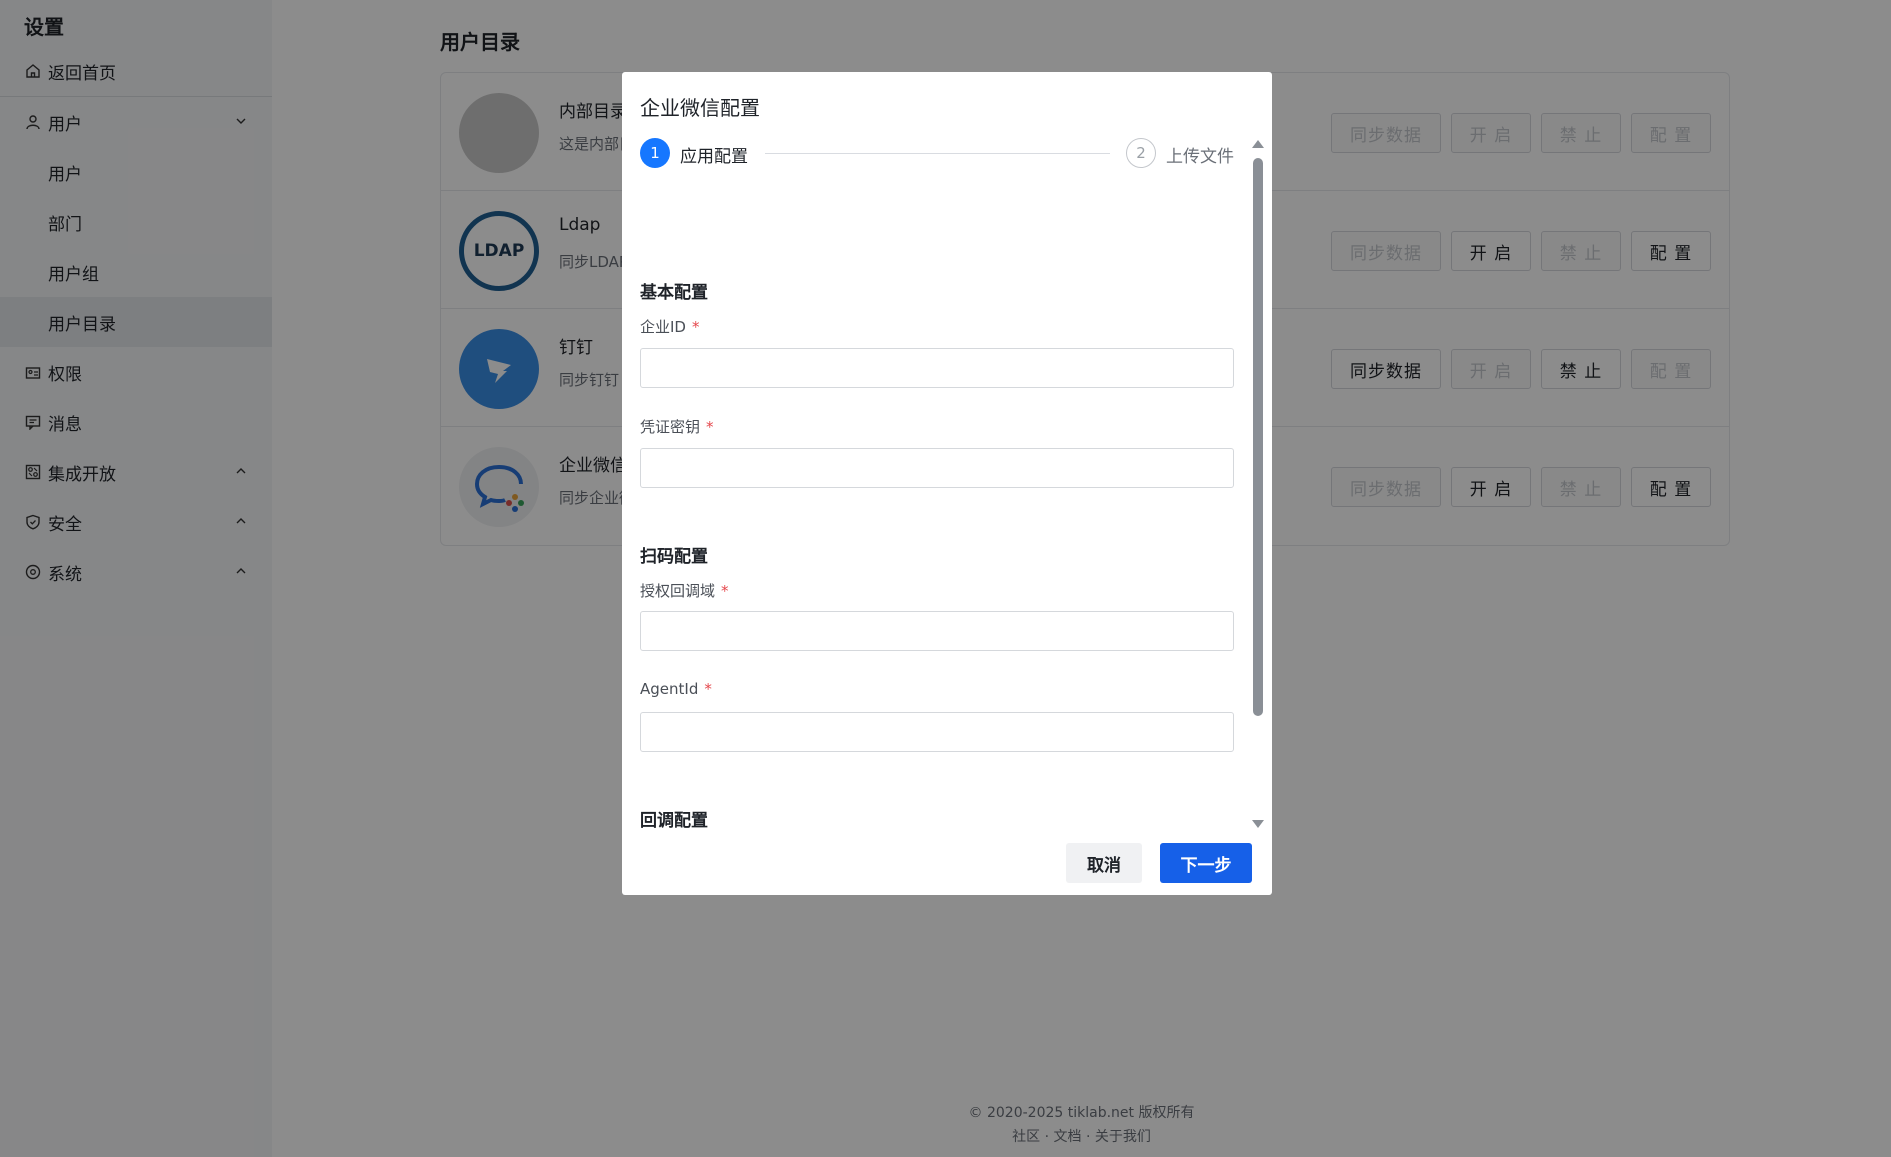 The width and height of the screenshot is (1891, 1157). I want to click on agent-id-label: AgentId *, so click(676, 689).